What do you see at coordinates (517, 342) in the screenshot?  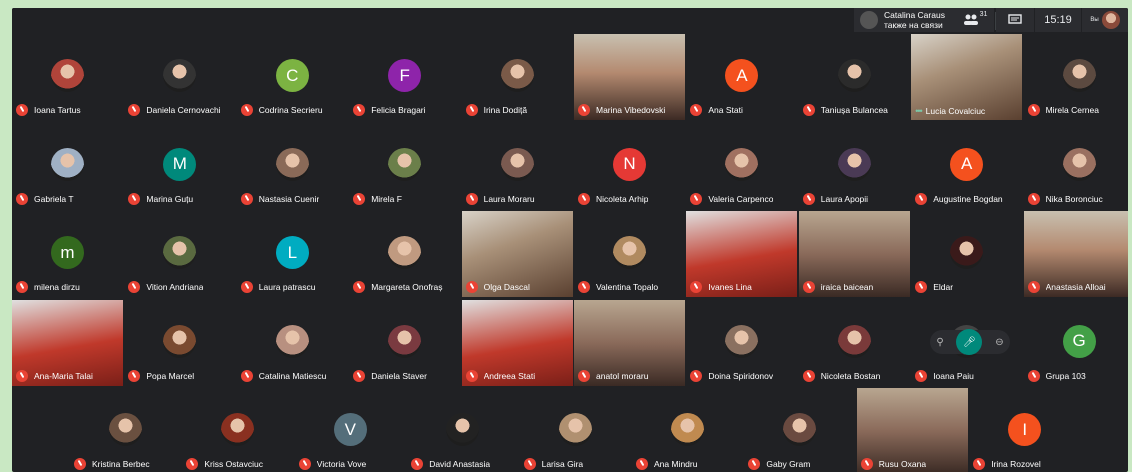 I see `participant-tile: Andreea Stati` at bounding box center [517, 342].